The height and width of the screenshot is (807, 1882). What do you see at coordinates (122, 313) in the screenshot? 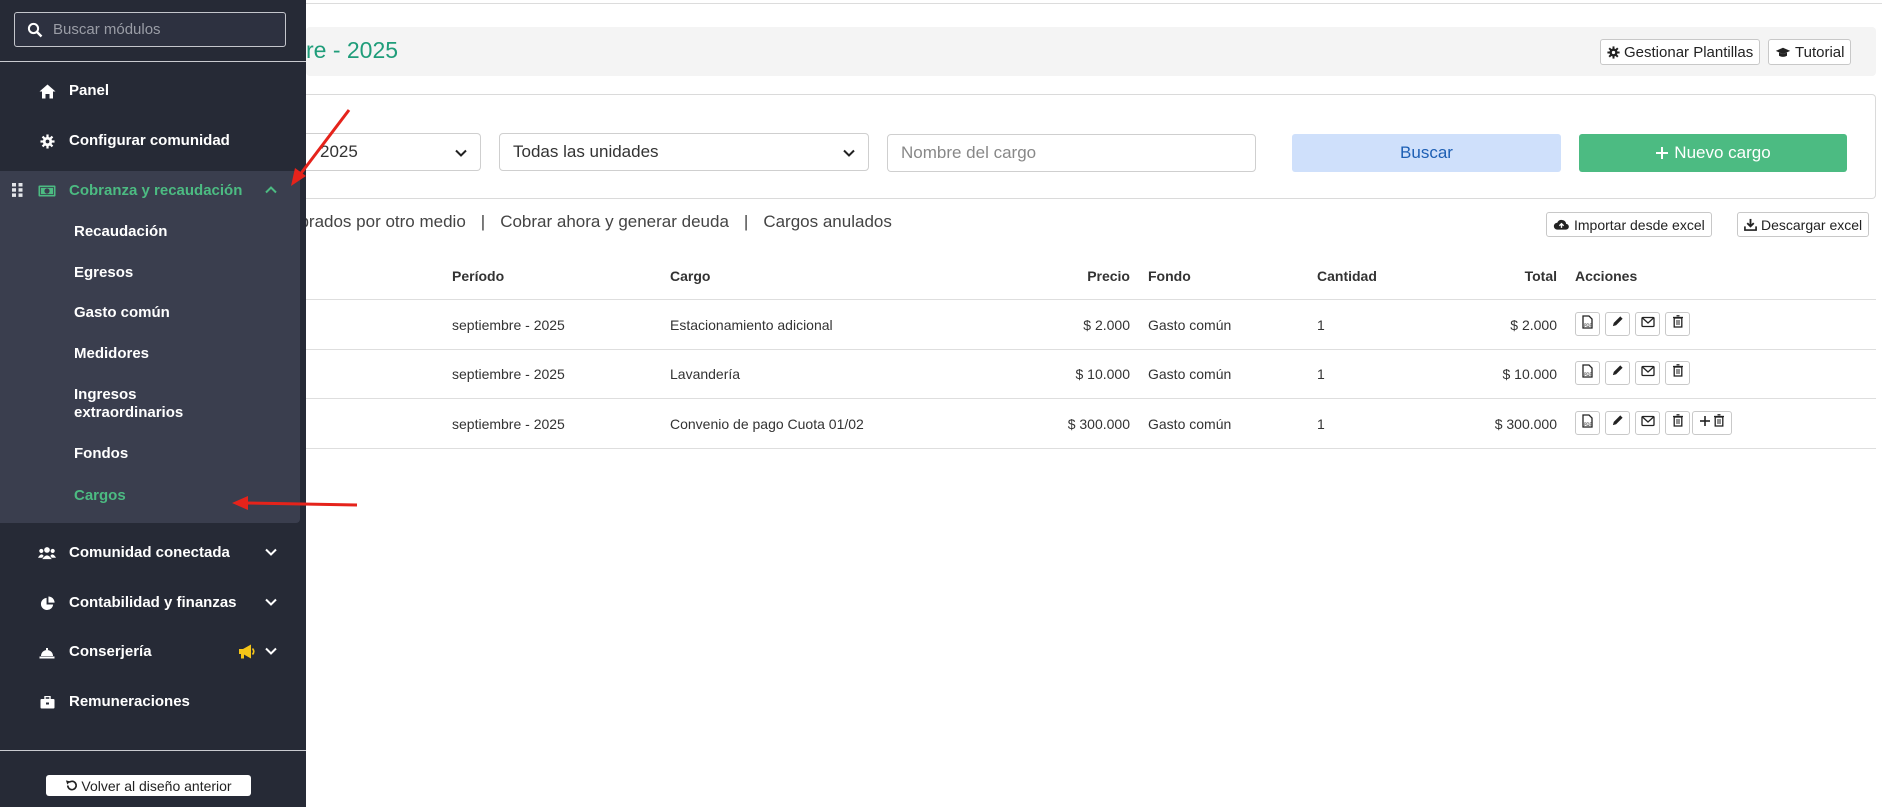
I see `sidebar-subitem-gasto-comun: Gasto común` at bounding box center [122, 313].